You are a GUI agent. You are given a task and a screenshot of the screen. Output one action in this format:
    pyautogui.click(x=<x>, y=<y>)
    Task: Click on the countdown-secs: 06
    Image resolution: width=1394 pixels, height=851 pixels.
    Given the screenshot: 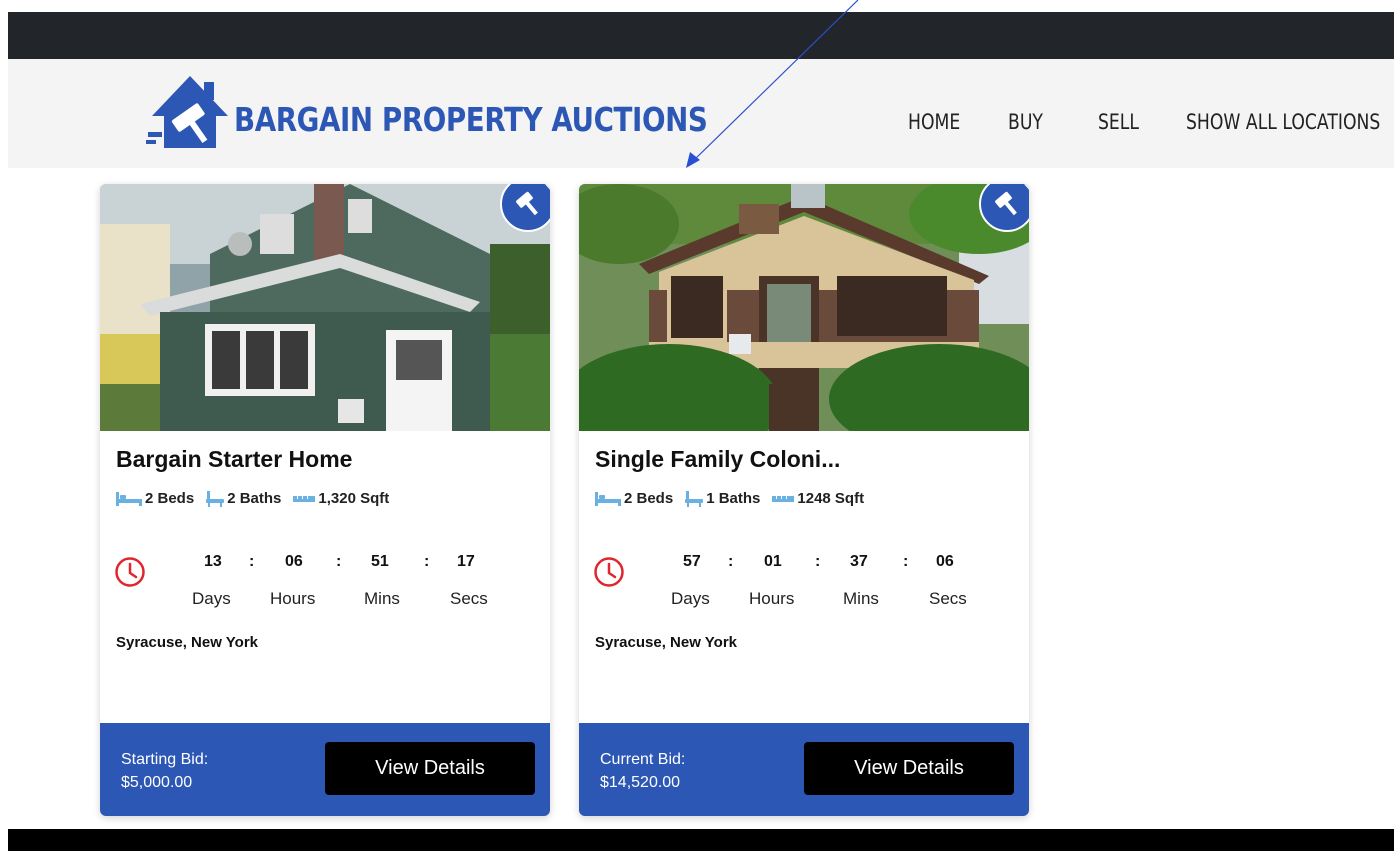 What is the action you would take?
    pyautogui.click(x=945, y=561)
    